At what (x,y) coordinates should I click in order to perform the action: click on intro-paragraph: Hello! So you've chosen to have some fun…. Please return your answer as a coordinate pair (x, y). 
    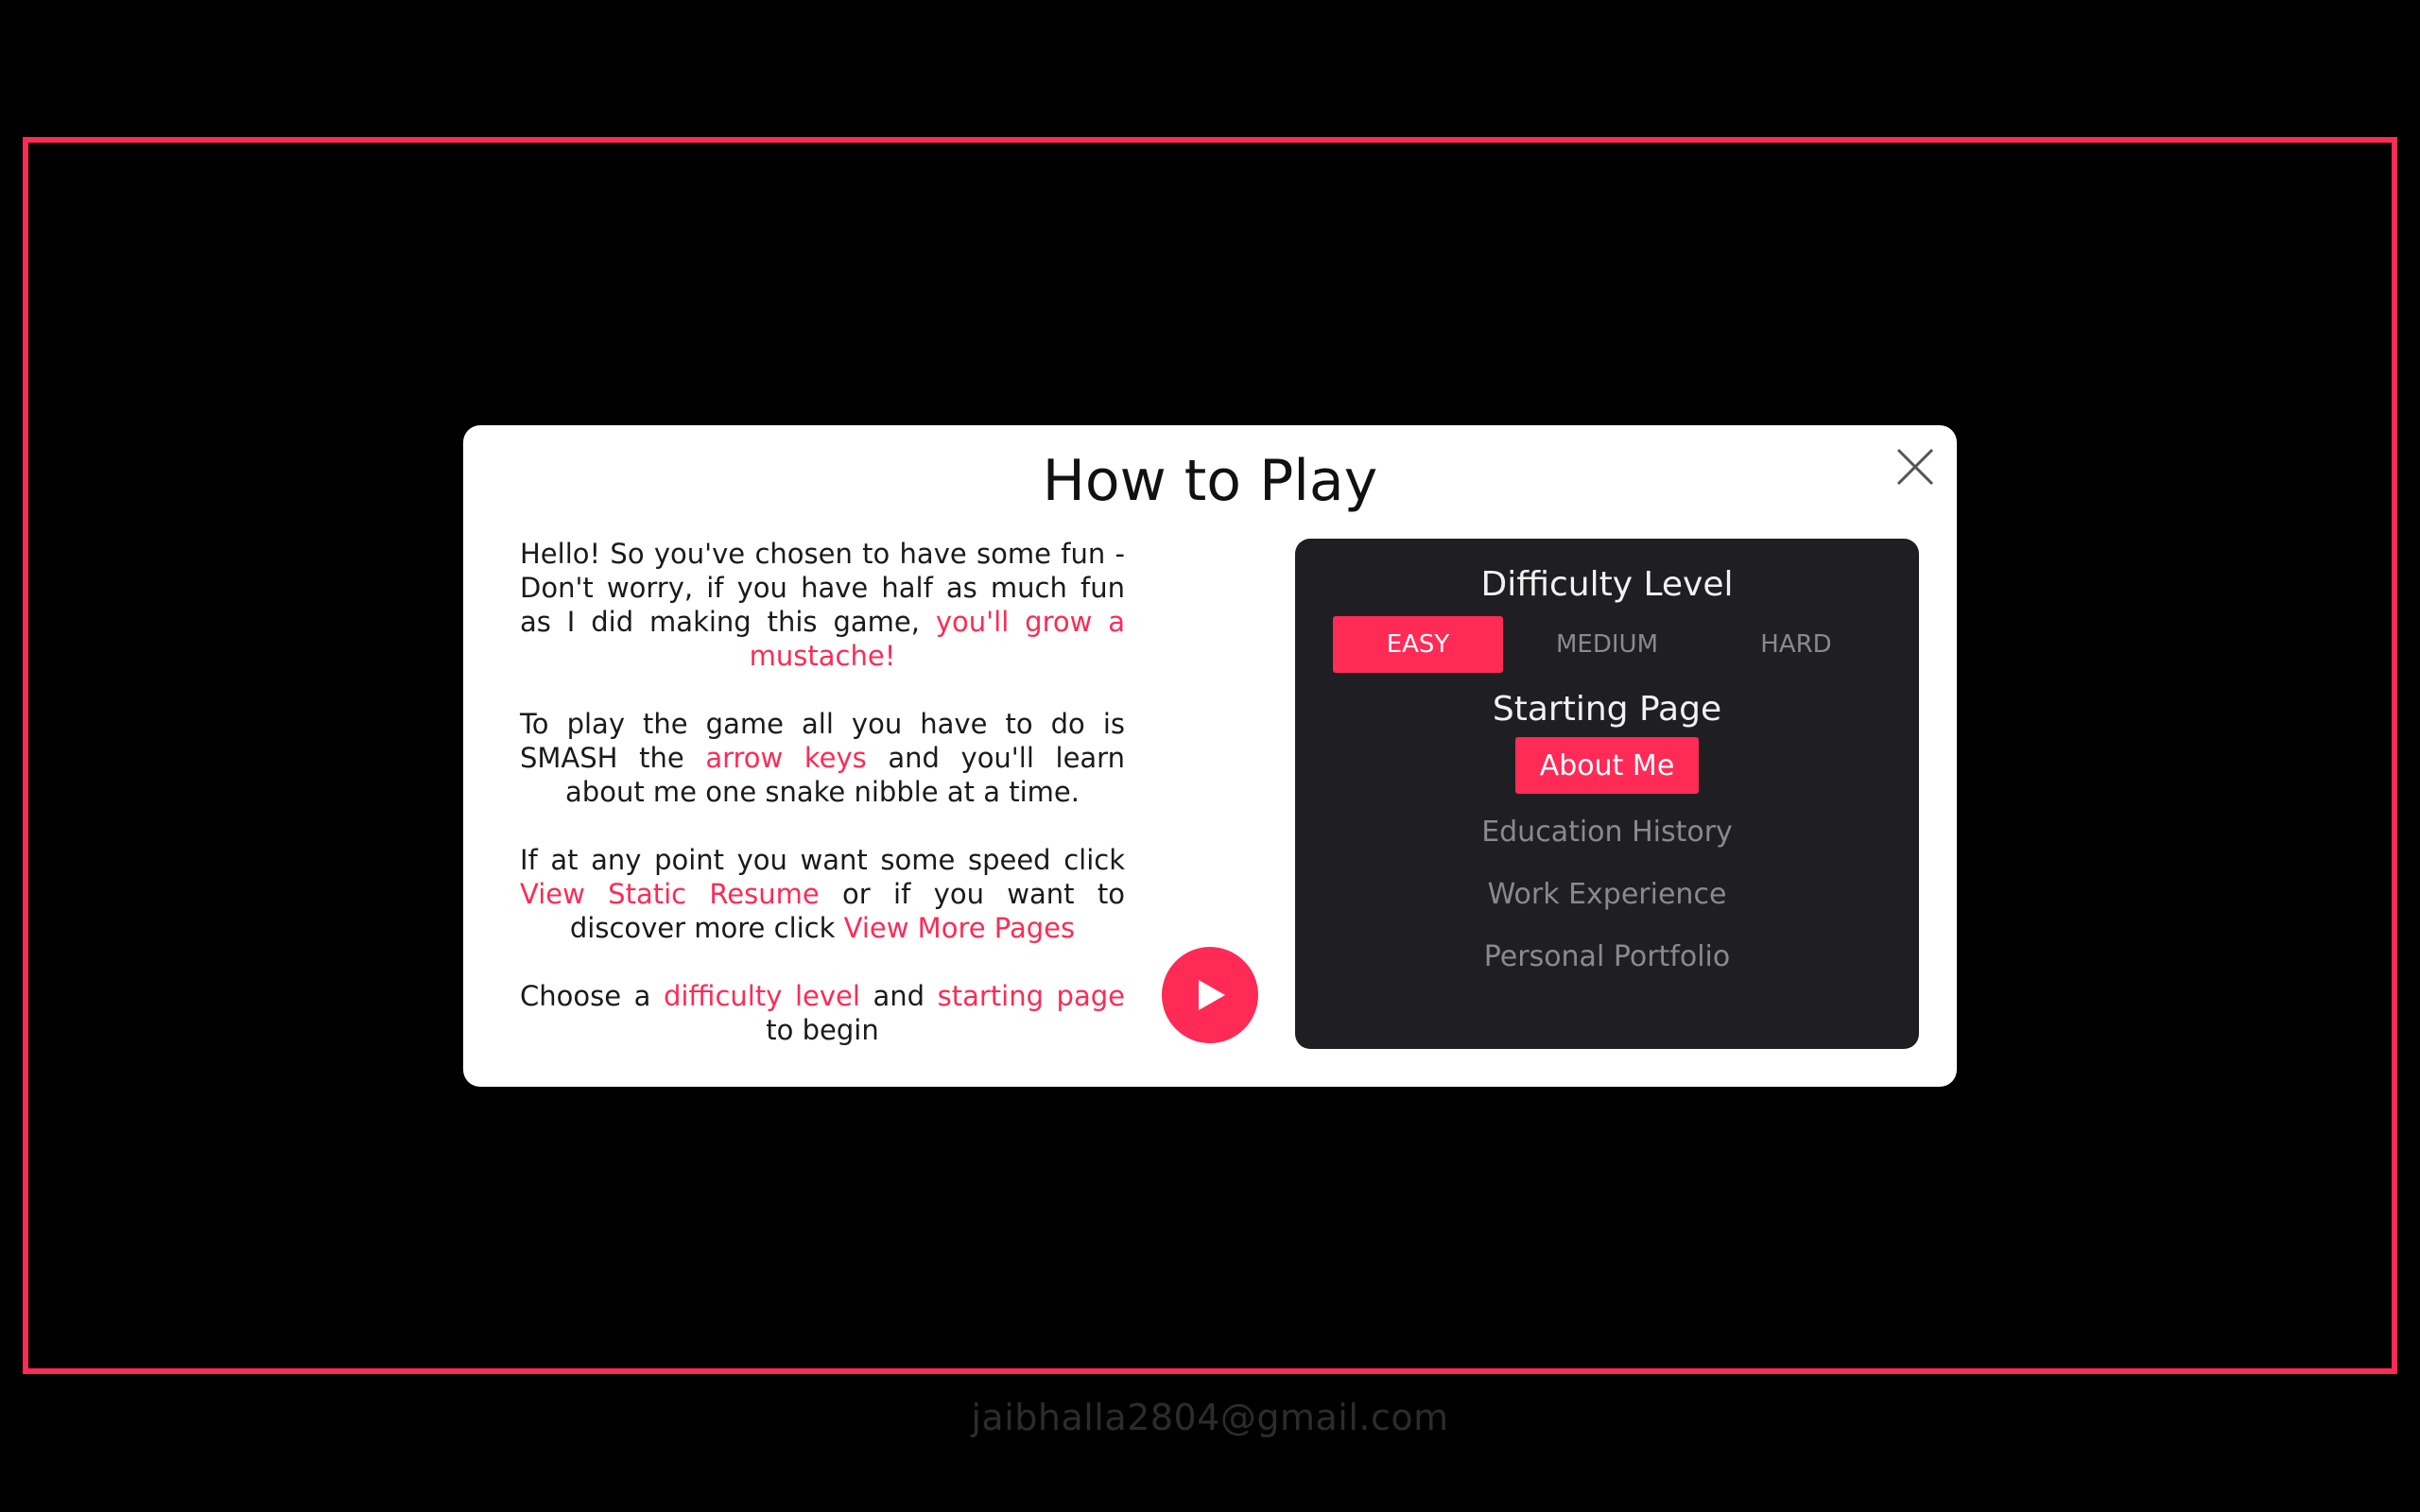
    Looking at the image, I should click on (823, 605).